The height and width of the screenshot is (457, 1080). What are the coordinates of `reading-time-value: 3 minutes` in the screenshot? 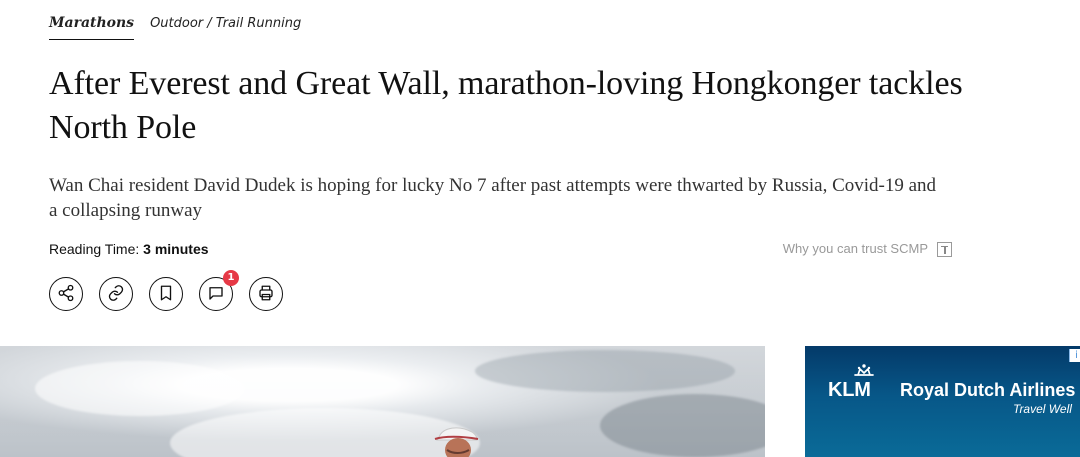 It's located at (176, 249).